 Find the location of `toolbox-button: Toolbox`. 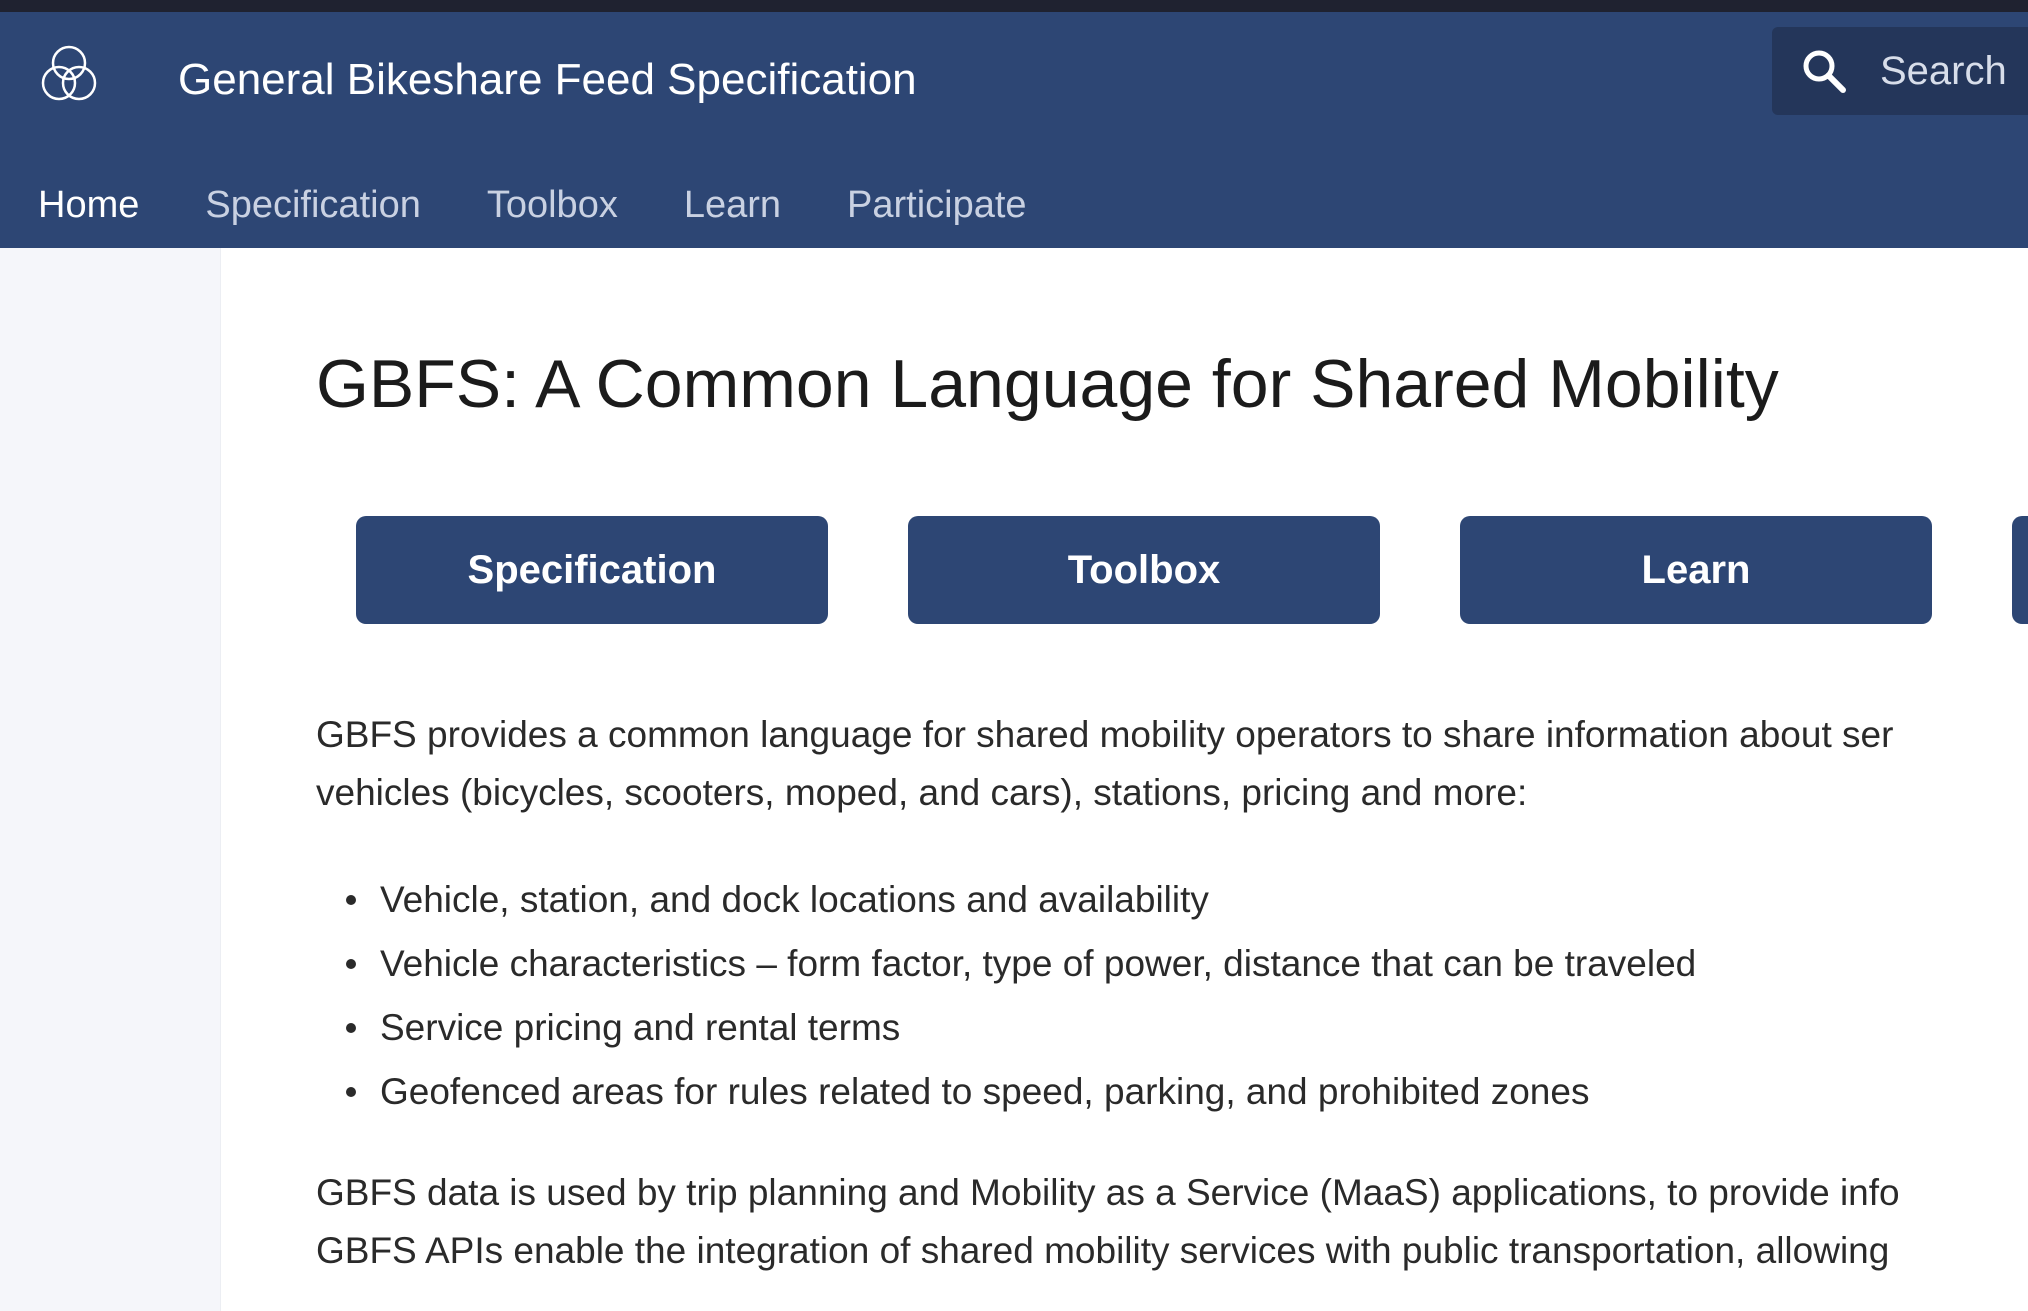

toolbox-button: Toolbox is located at coordinates (1144, 570).